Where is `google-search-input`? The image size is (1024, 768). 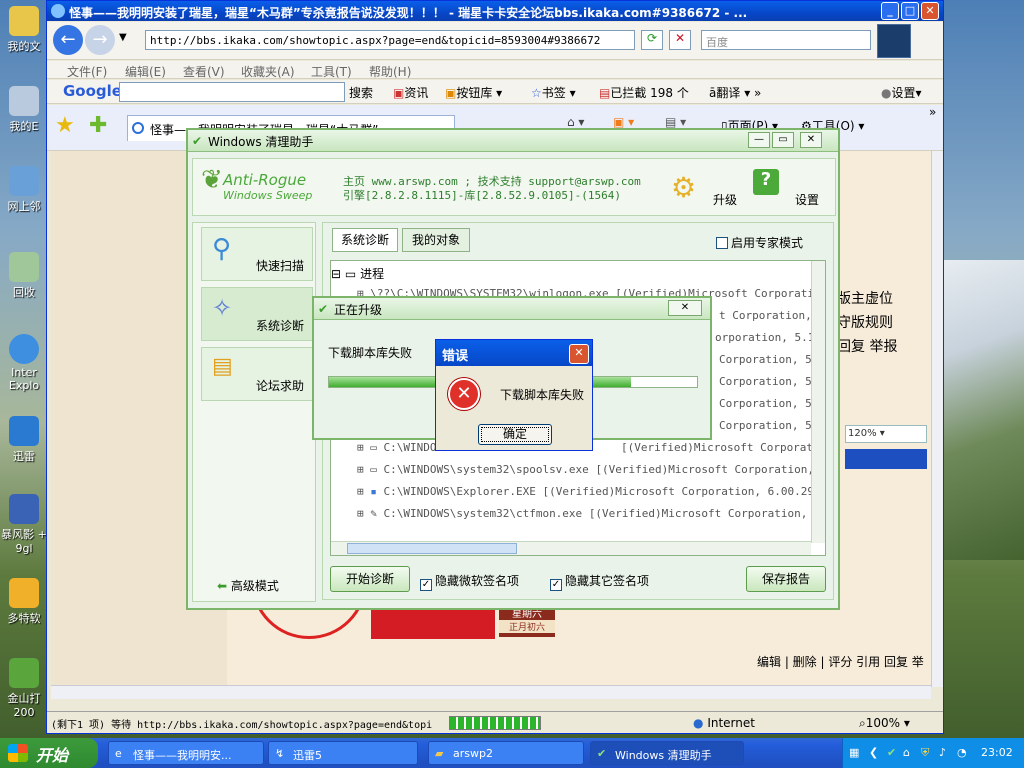 google-search-input is located at coordinates (232, 92).